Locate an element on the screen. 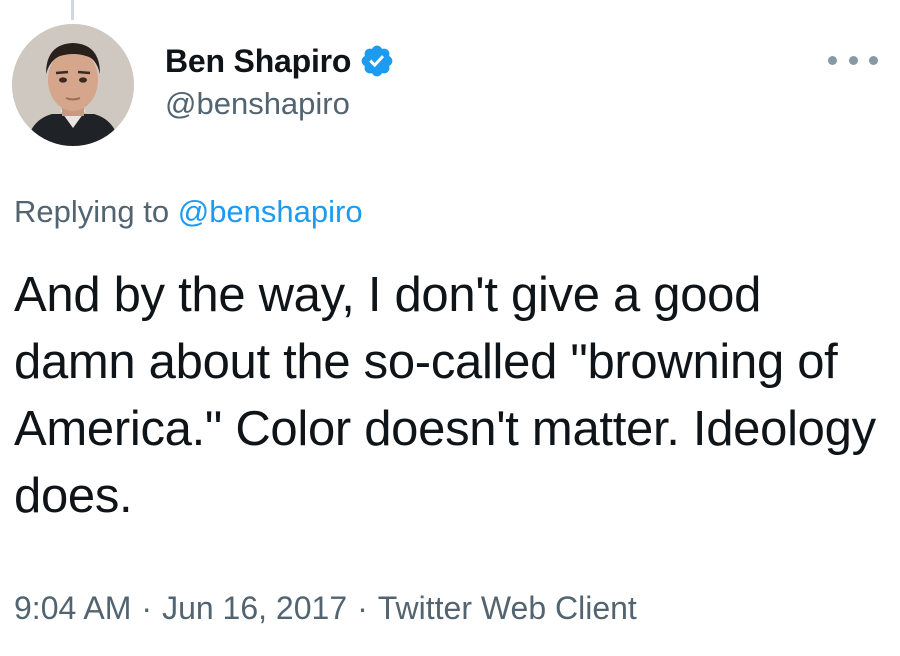 The image size is (900, 656). verified-badge-icon is located at coordinates (377, 61).